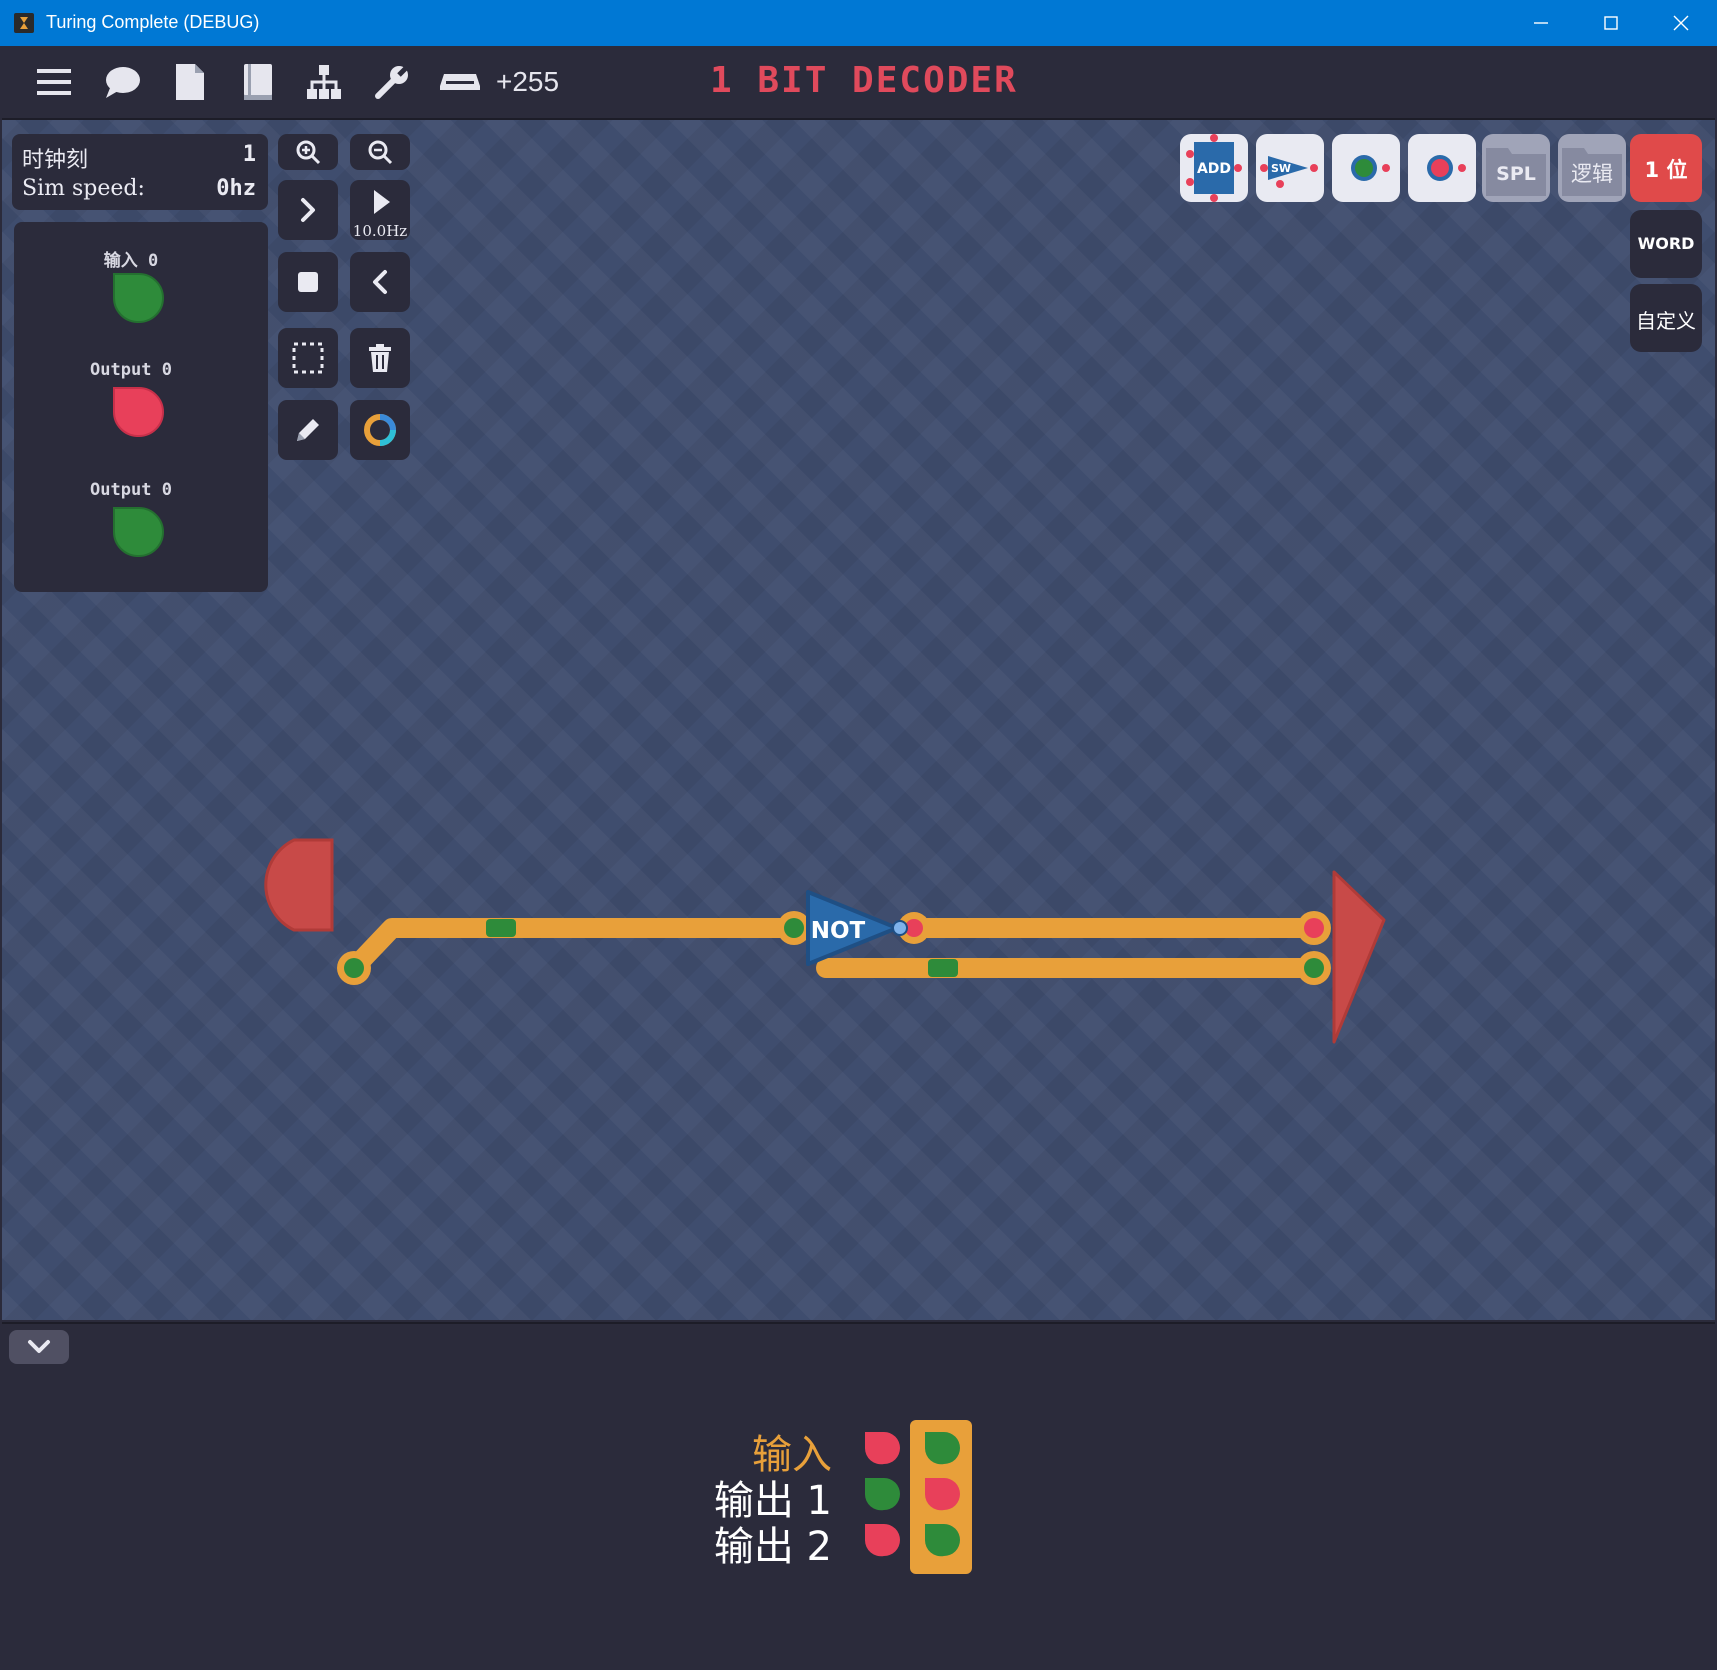 This screenshot has width=1717, height=1670. I want to click on stop-button, so click(308, 282).